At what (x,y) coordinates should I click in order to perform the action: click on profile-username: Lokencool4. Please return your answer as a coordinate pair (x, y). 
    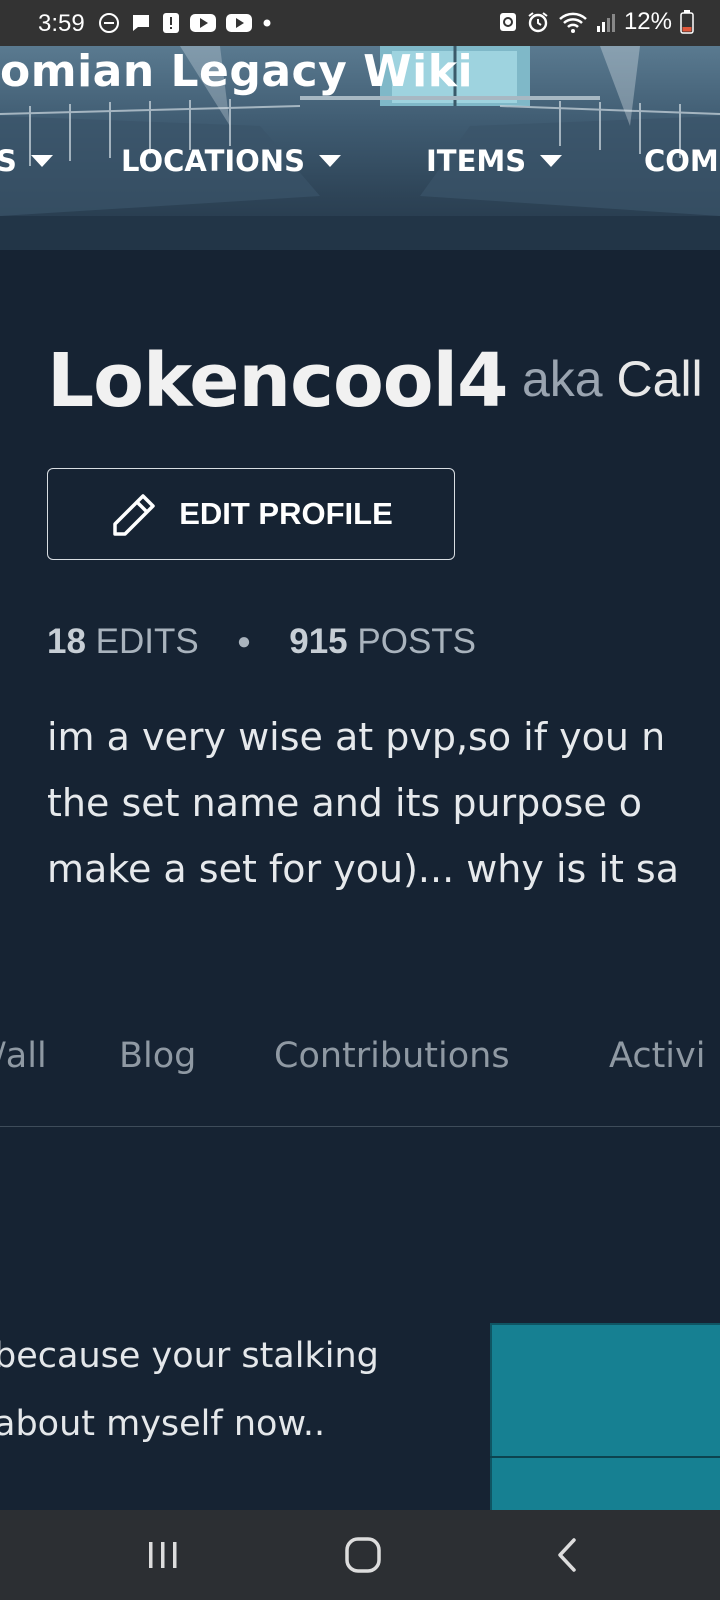
    Looking at the image, I should click on (277, 381).